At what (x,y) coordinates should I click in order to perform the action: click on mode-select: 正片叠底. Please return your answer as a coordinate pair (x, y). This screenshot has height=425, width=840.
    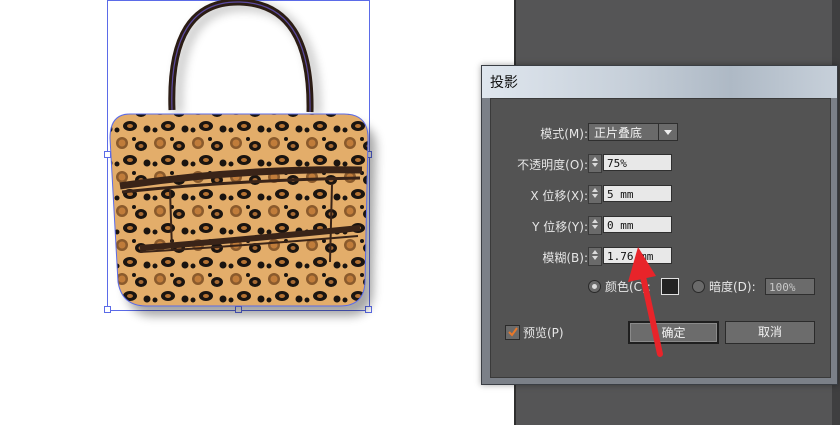
    Looking at the image, I should click on (633, 132).